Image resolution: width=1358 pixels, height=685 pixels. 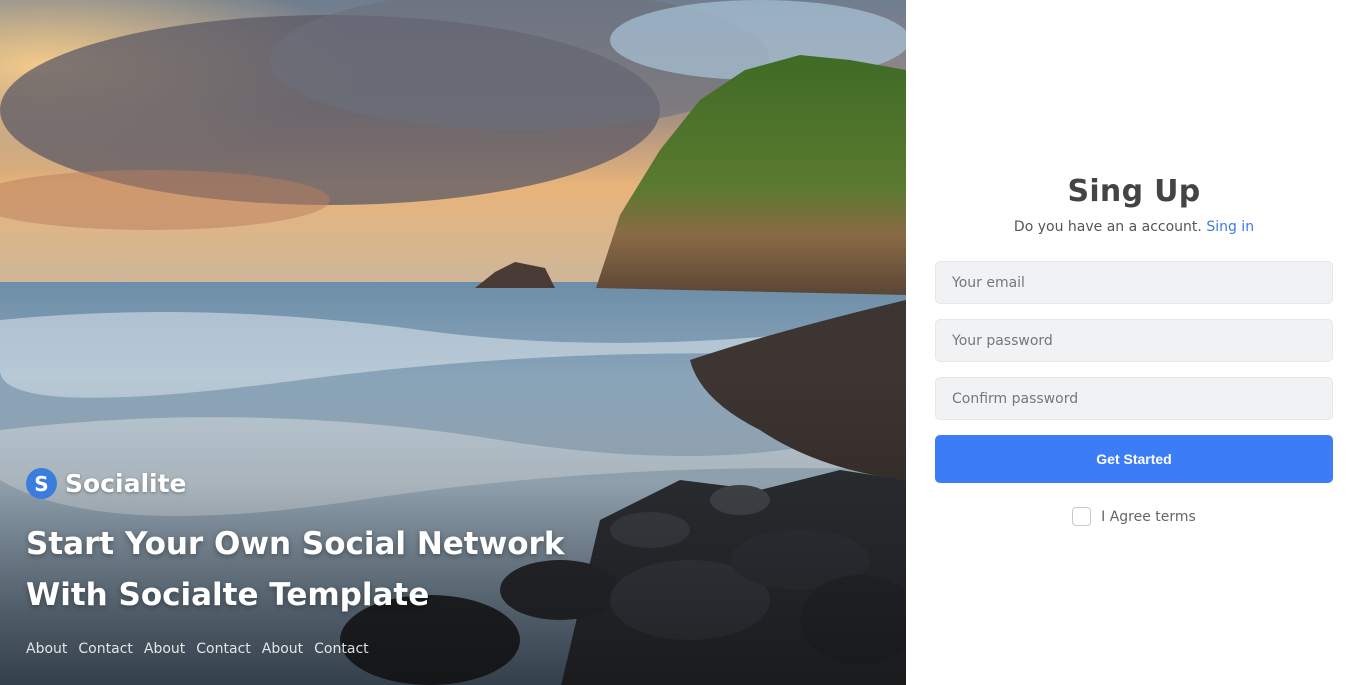 What do you see at coordinates (41, 483) in the screenshot?
I see `logo-icon: S` at bounding box center [41, 483].